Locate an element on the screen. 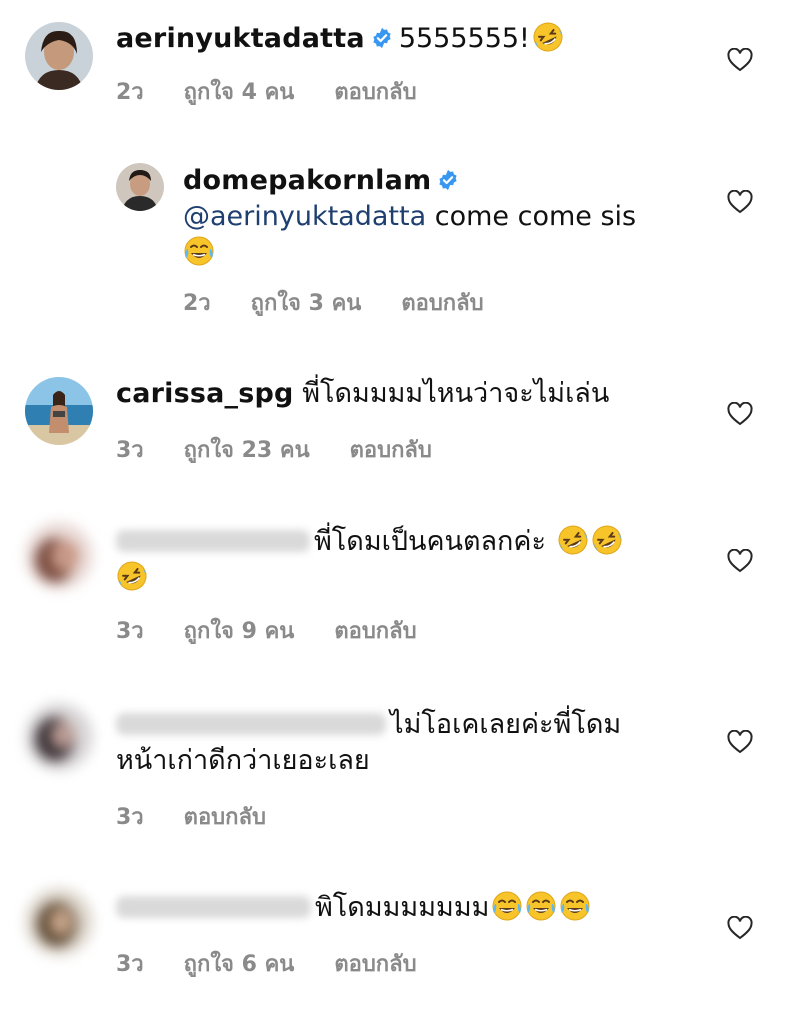 The height and width of the screenshot is (1026, 800). comment-text: come come sis is located at coordinates (535, 216).